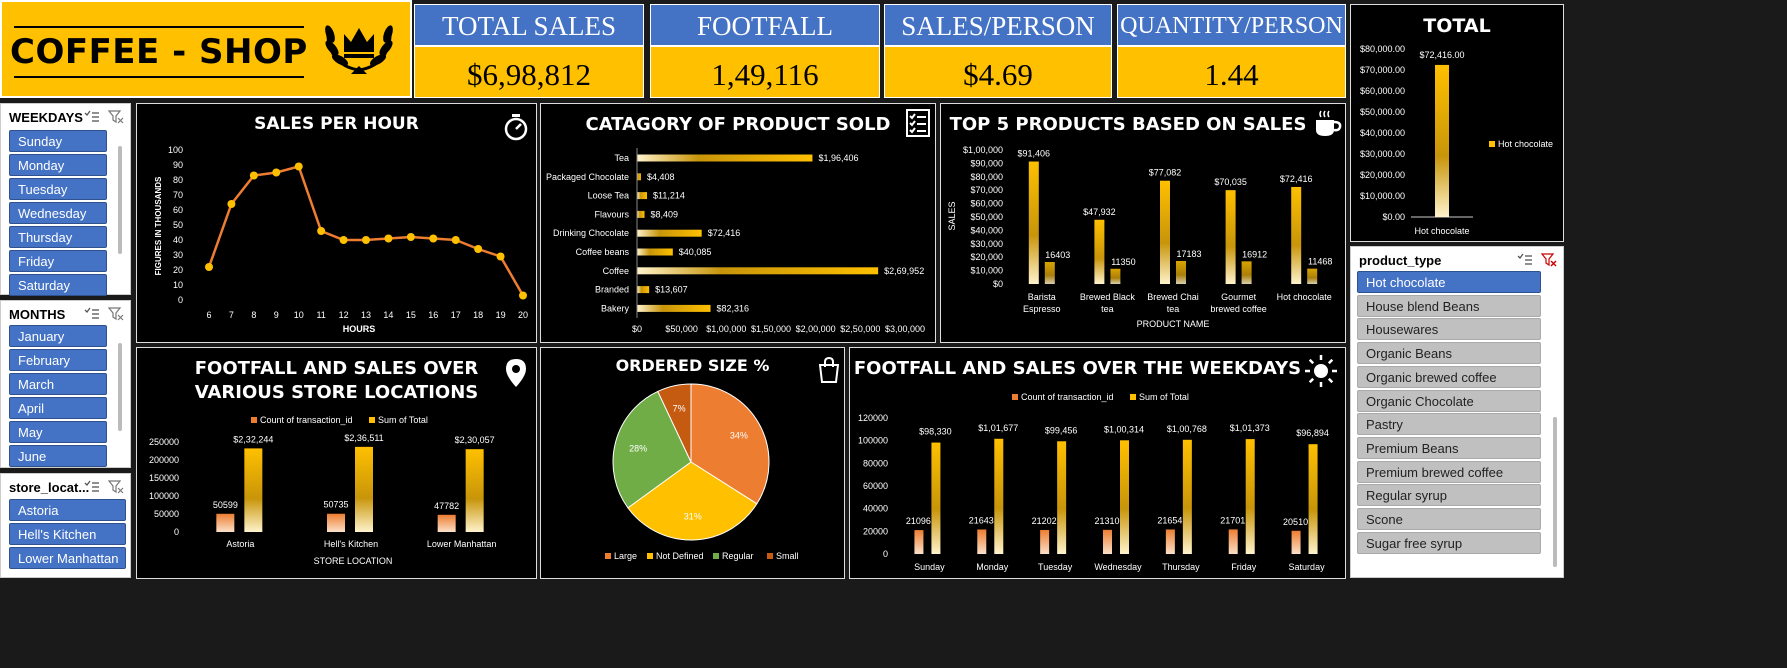 This screenshot has width=1787, height=668. Describe the element at coordinates (986, 217) in the screenshot. I see `y-tick-label: $50,000` at that location.